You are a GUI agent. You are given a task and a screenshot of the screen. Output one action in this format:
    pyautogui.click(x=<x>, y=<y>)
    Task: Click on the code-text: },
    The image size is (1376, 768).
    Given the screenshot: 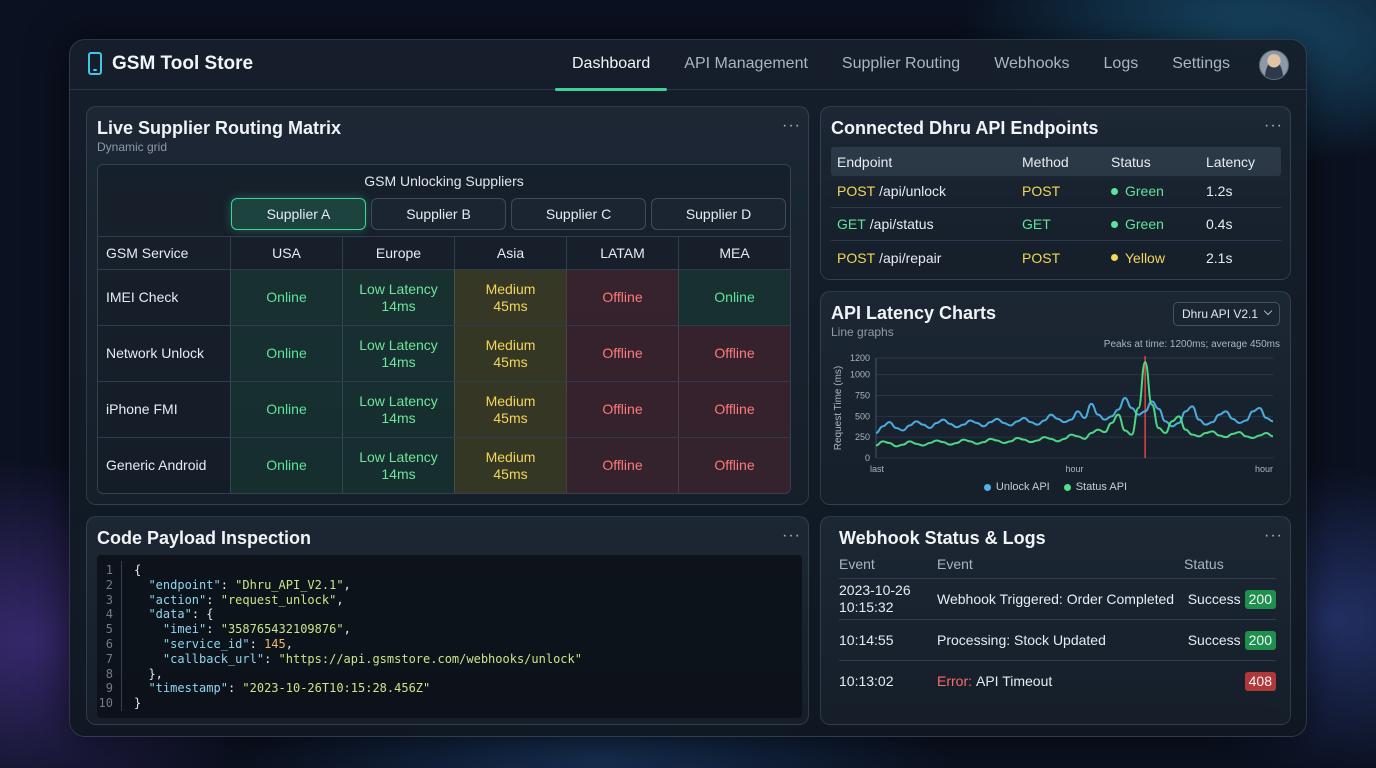 What is the action you would take?
    pyautogui.click(x=148, y=673)
    